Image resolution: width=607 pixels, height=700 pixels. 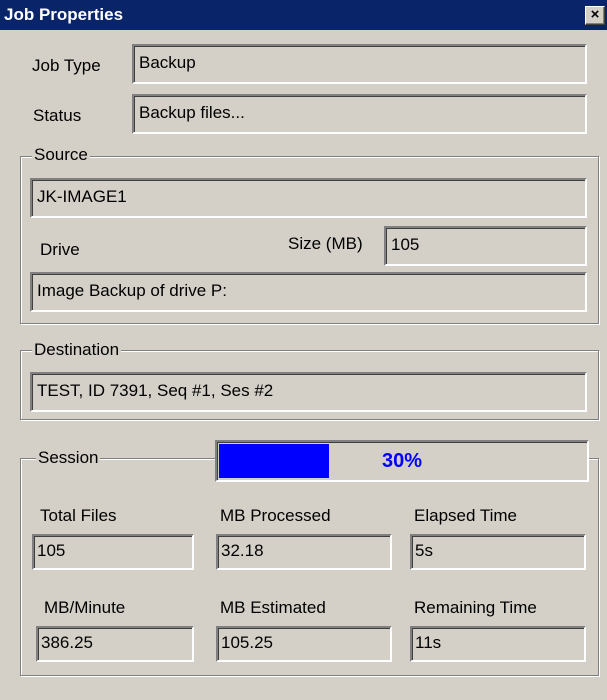 What do you see at coordinates (61, 155) in the screenshot?
I see `source-legend: Source` at bounding box center [61, 155].